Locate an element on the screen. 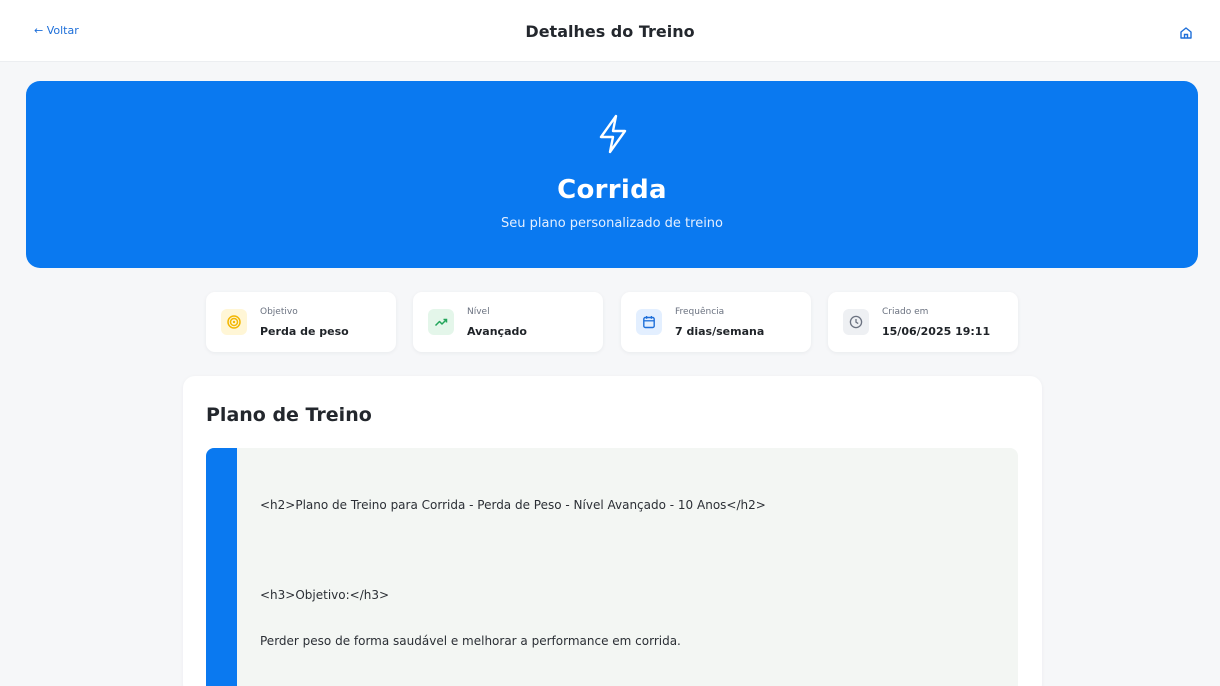  clock-icon is located at coordinates (856, 322).